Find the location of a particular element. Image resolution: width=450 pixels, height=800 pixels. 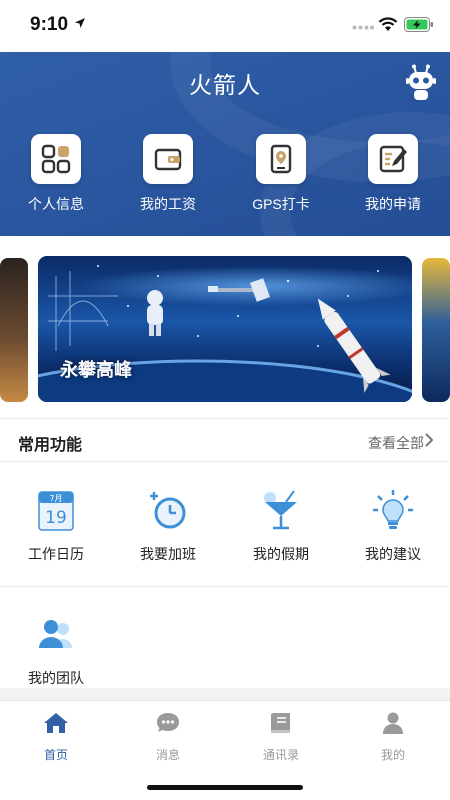

function-suggestion: 我的建议 is located at coordinates (393, 526).